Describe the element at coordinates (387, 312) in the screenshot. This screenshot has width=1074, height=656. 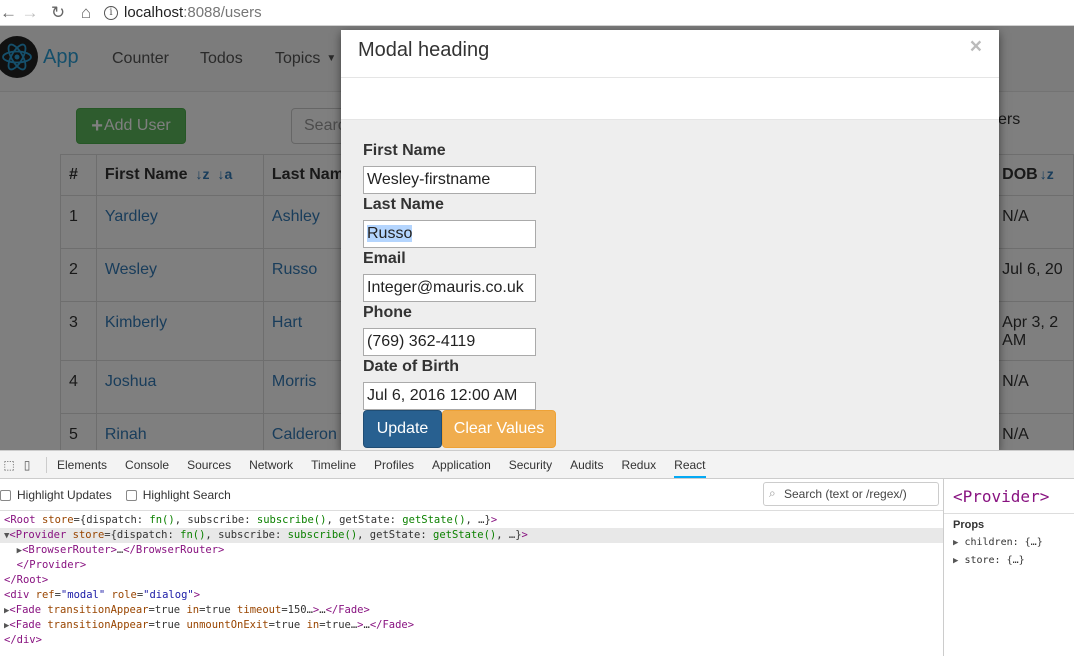
I see `phone-label: Phone` at that location.